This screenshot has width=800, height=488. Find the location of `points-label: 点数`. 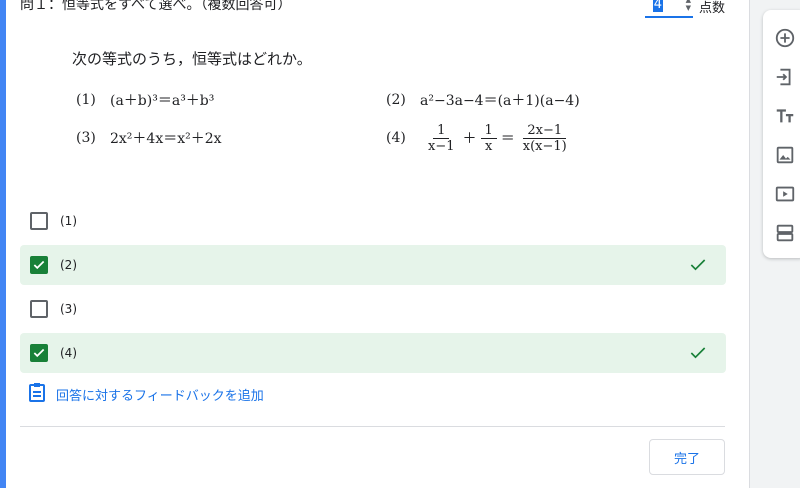

points-label: 点数 is located at coordinates (711, 8).